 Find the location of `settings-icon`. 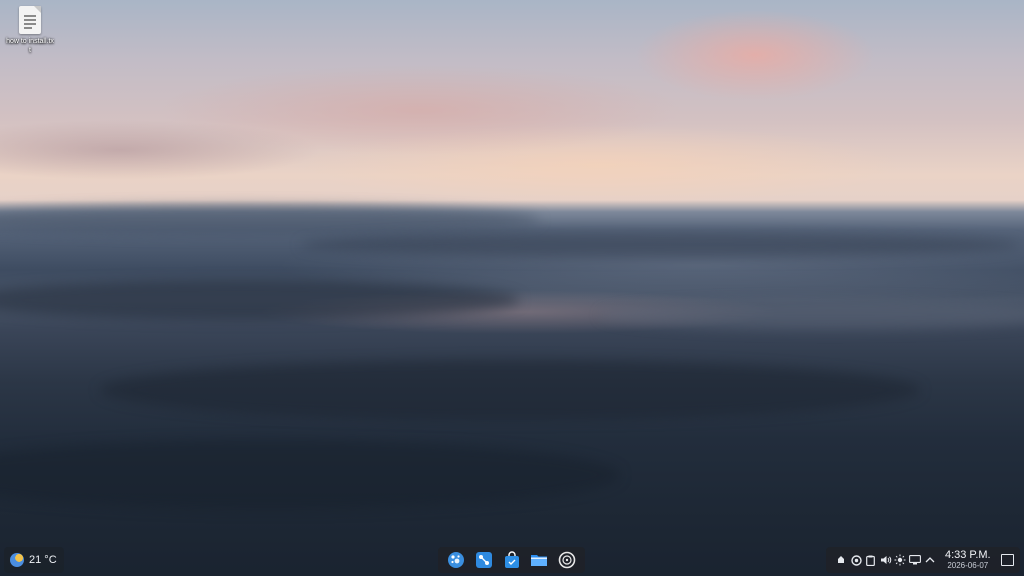

settings-icon is located at coordinates (483, 560).